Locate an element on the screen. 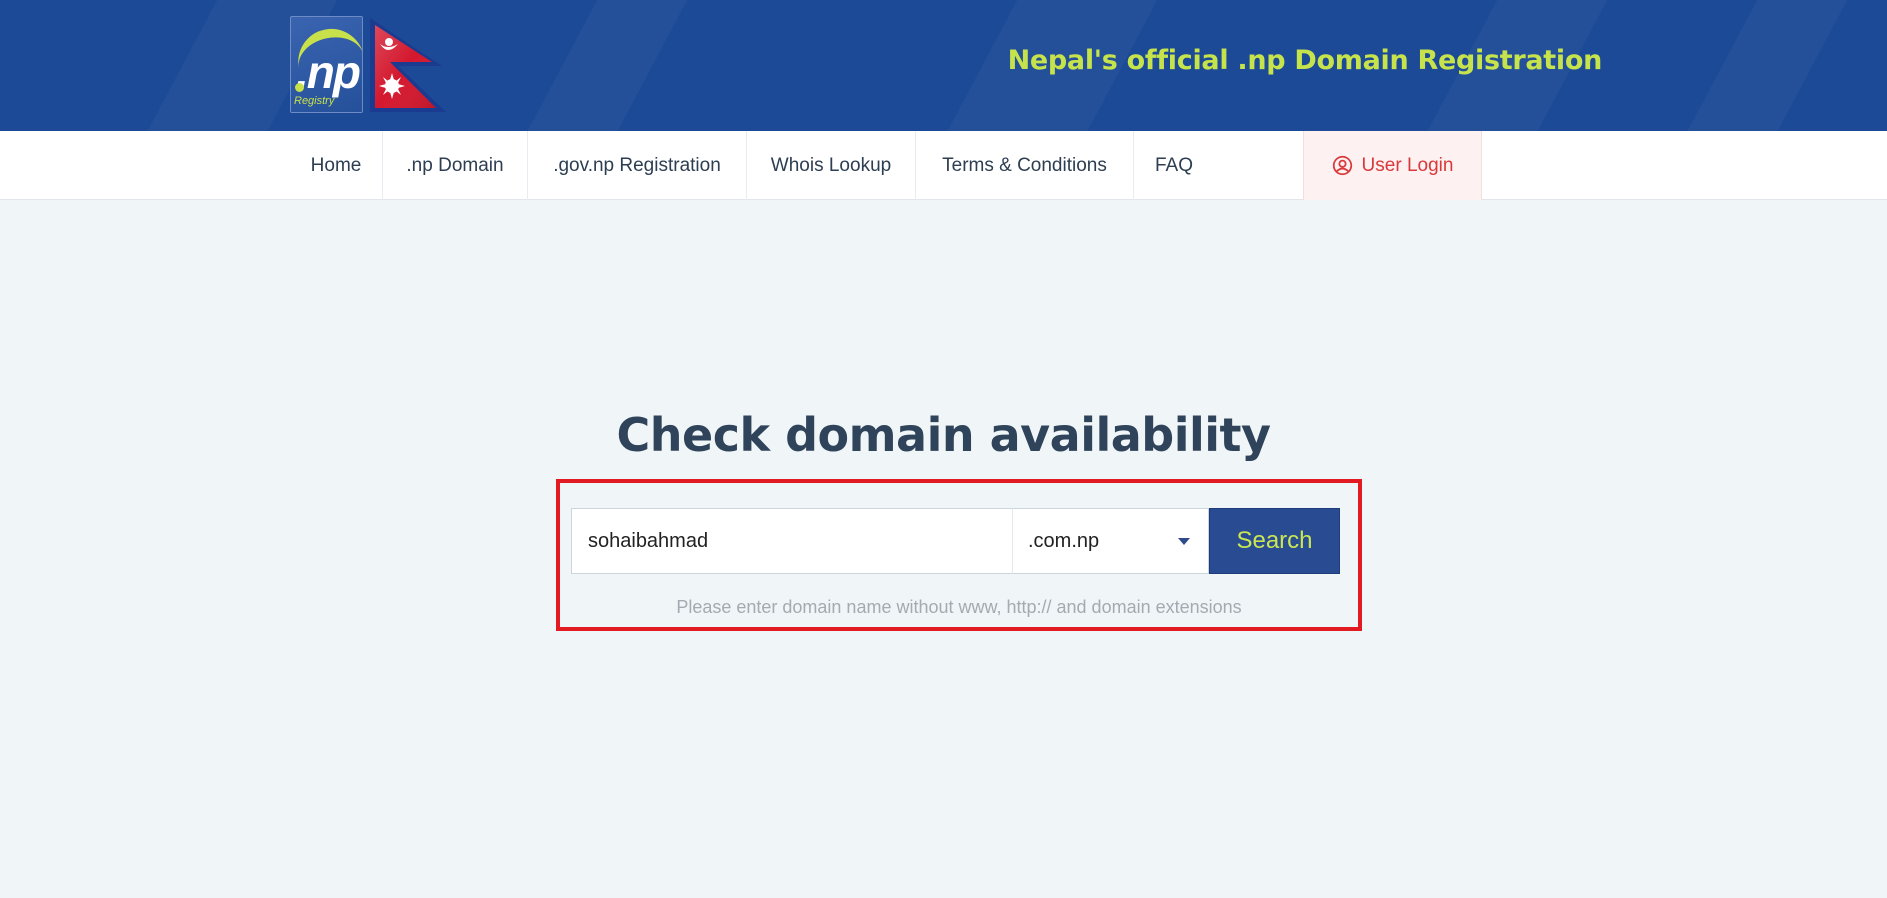  logo-mark: .np is located at coordinates (328, 72).